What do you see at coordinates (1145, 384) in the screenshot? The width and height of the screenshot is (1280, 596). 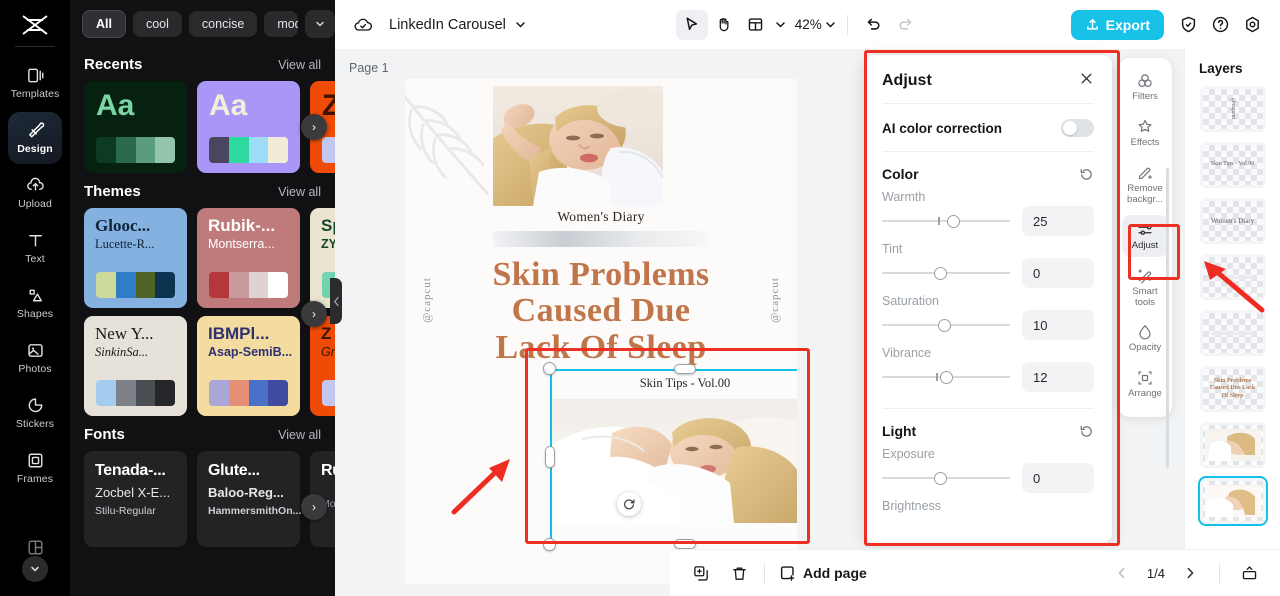 I see `tool-arrange: Arrange` at bounding box center [1145, 384].